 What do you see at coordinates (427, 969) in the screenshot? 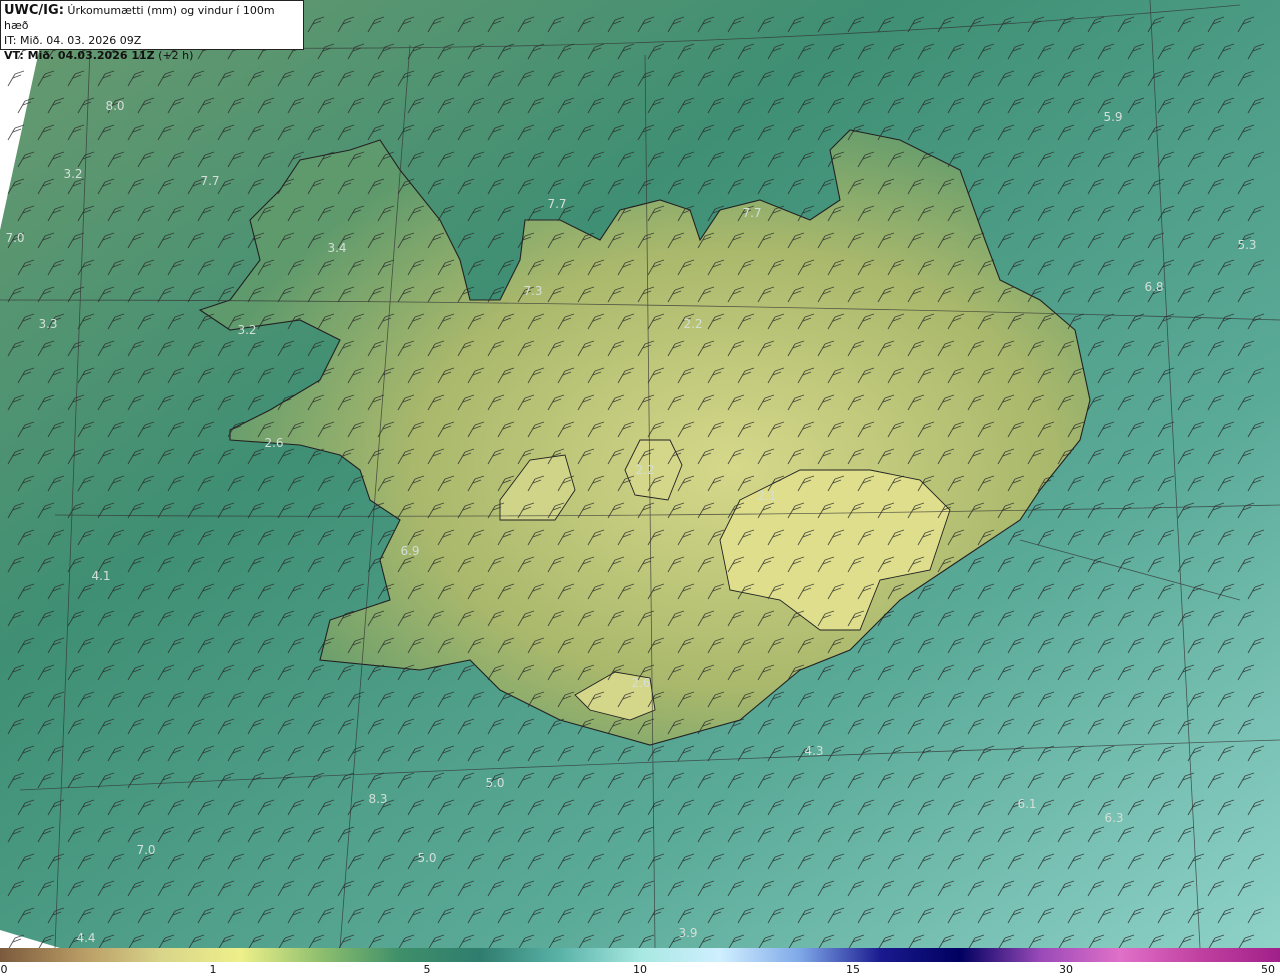
I see `colorbar-tick: 5` at bounding box center [427, 969].